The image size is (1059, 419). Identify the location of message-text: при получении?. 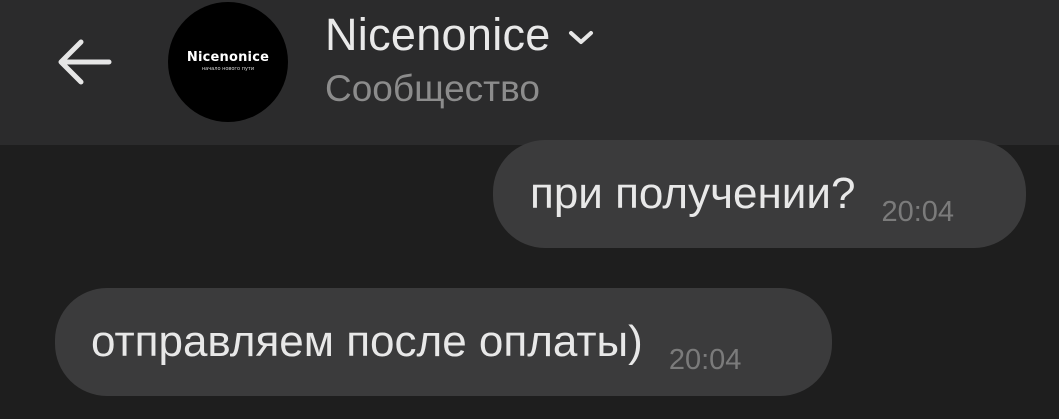
(693, 193).